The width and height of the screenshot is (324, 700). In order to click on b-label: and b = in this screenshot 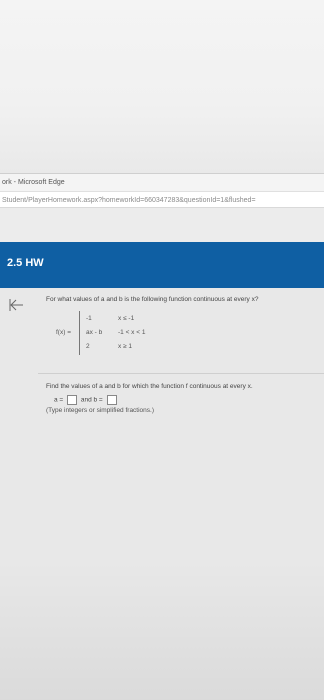, I will do `click(91, 400)`.